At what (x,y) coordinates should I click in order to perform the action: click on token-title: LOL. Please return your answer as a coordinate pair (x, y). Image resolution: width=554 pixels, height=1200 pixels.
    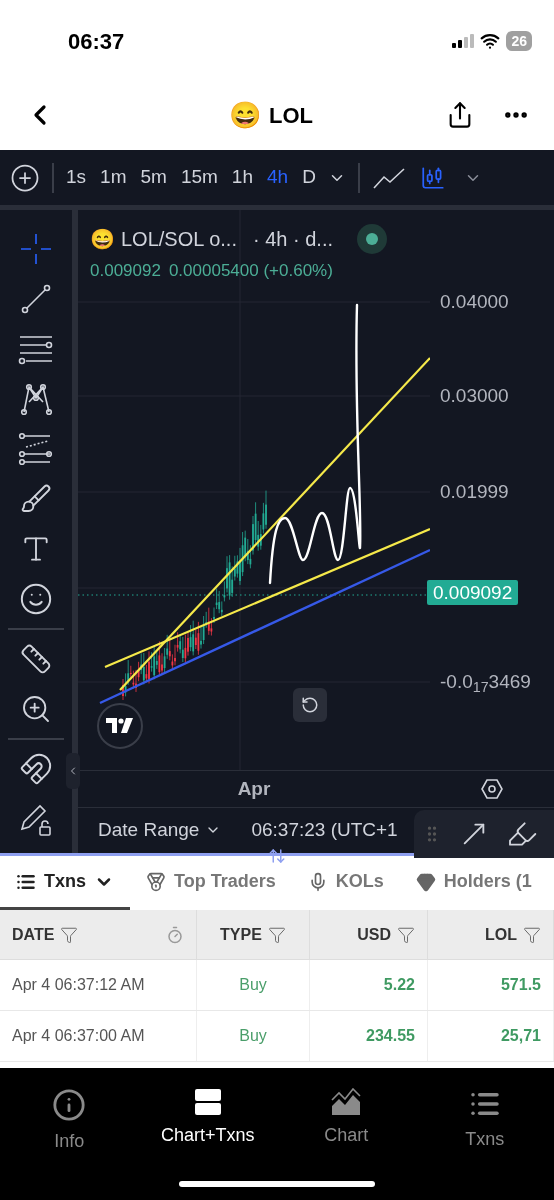
    Looking at the image, I should click on (291, 115).